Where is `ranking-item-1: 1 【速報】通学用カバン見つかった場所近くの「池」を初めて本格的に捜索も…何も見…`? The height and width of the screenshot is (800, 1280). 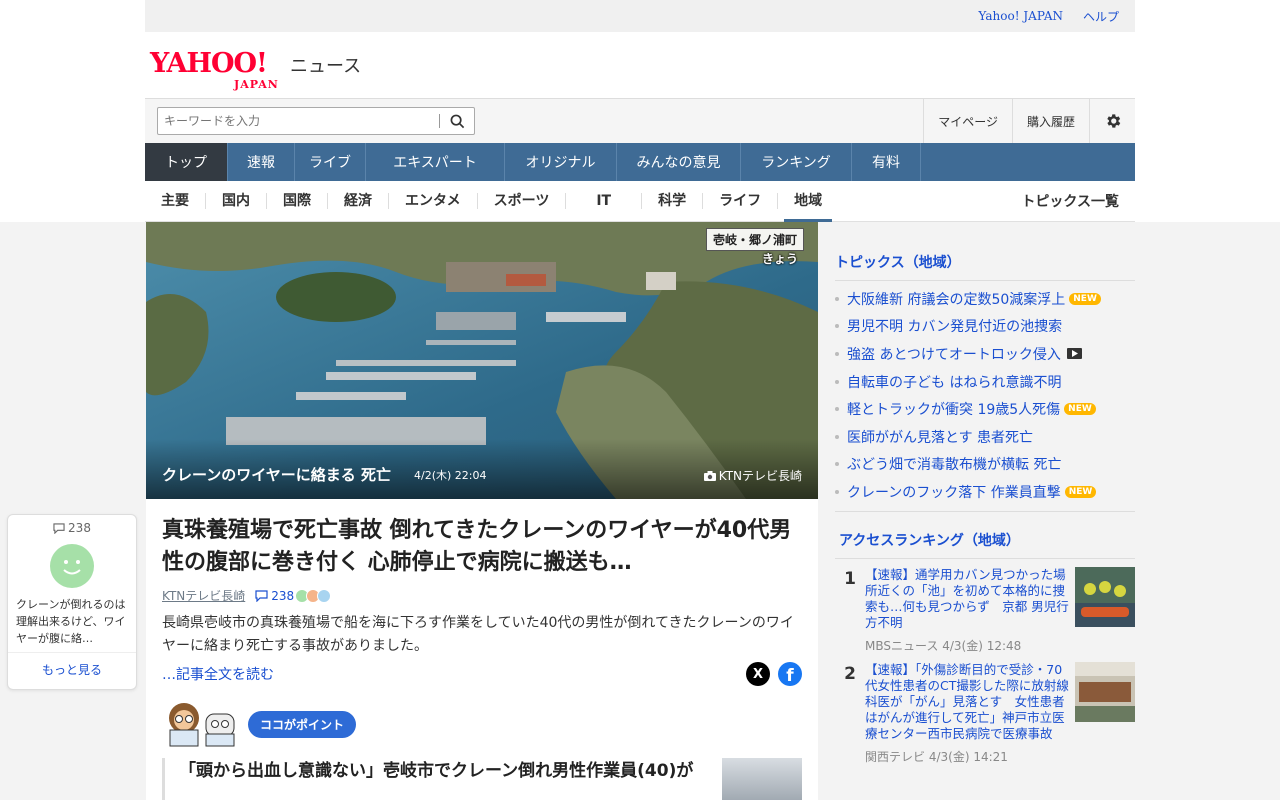 ranking-item-1: 1 【速報】通学用カバン見つかった場所近くの「池」を初めて本格的に捜索も…何も見… is located at coordinates (985, 606).